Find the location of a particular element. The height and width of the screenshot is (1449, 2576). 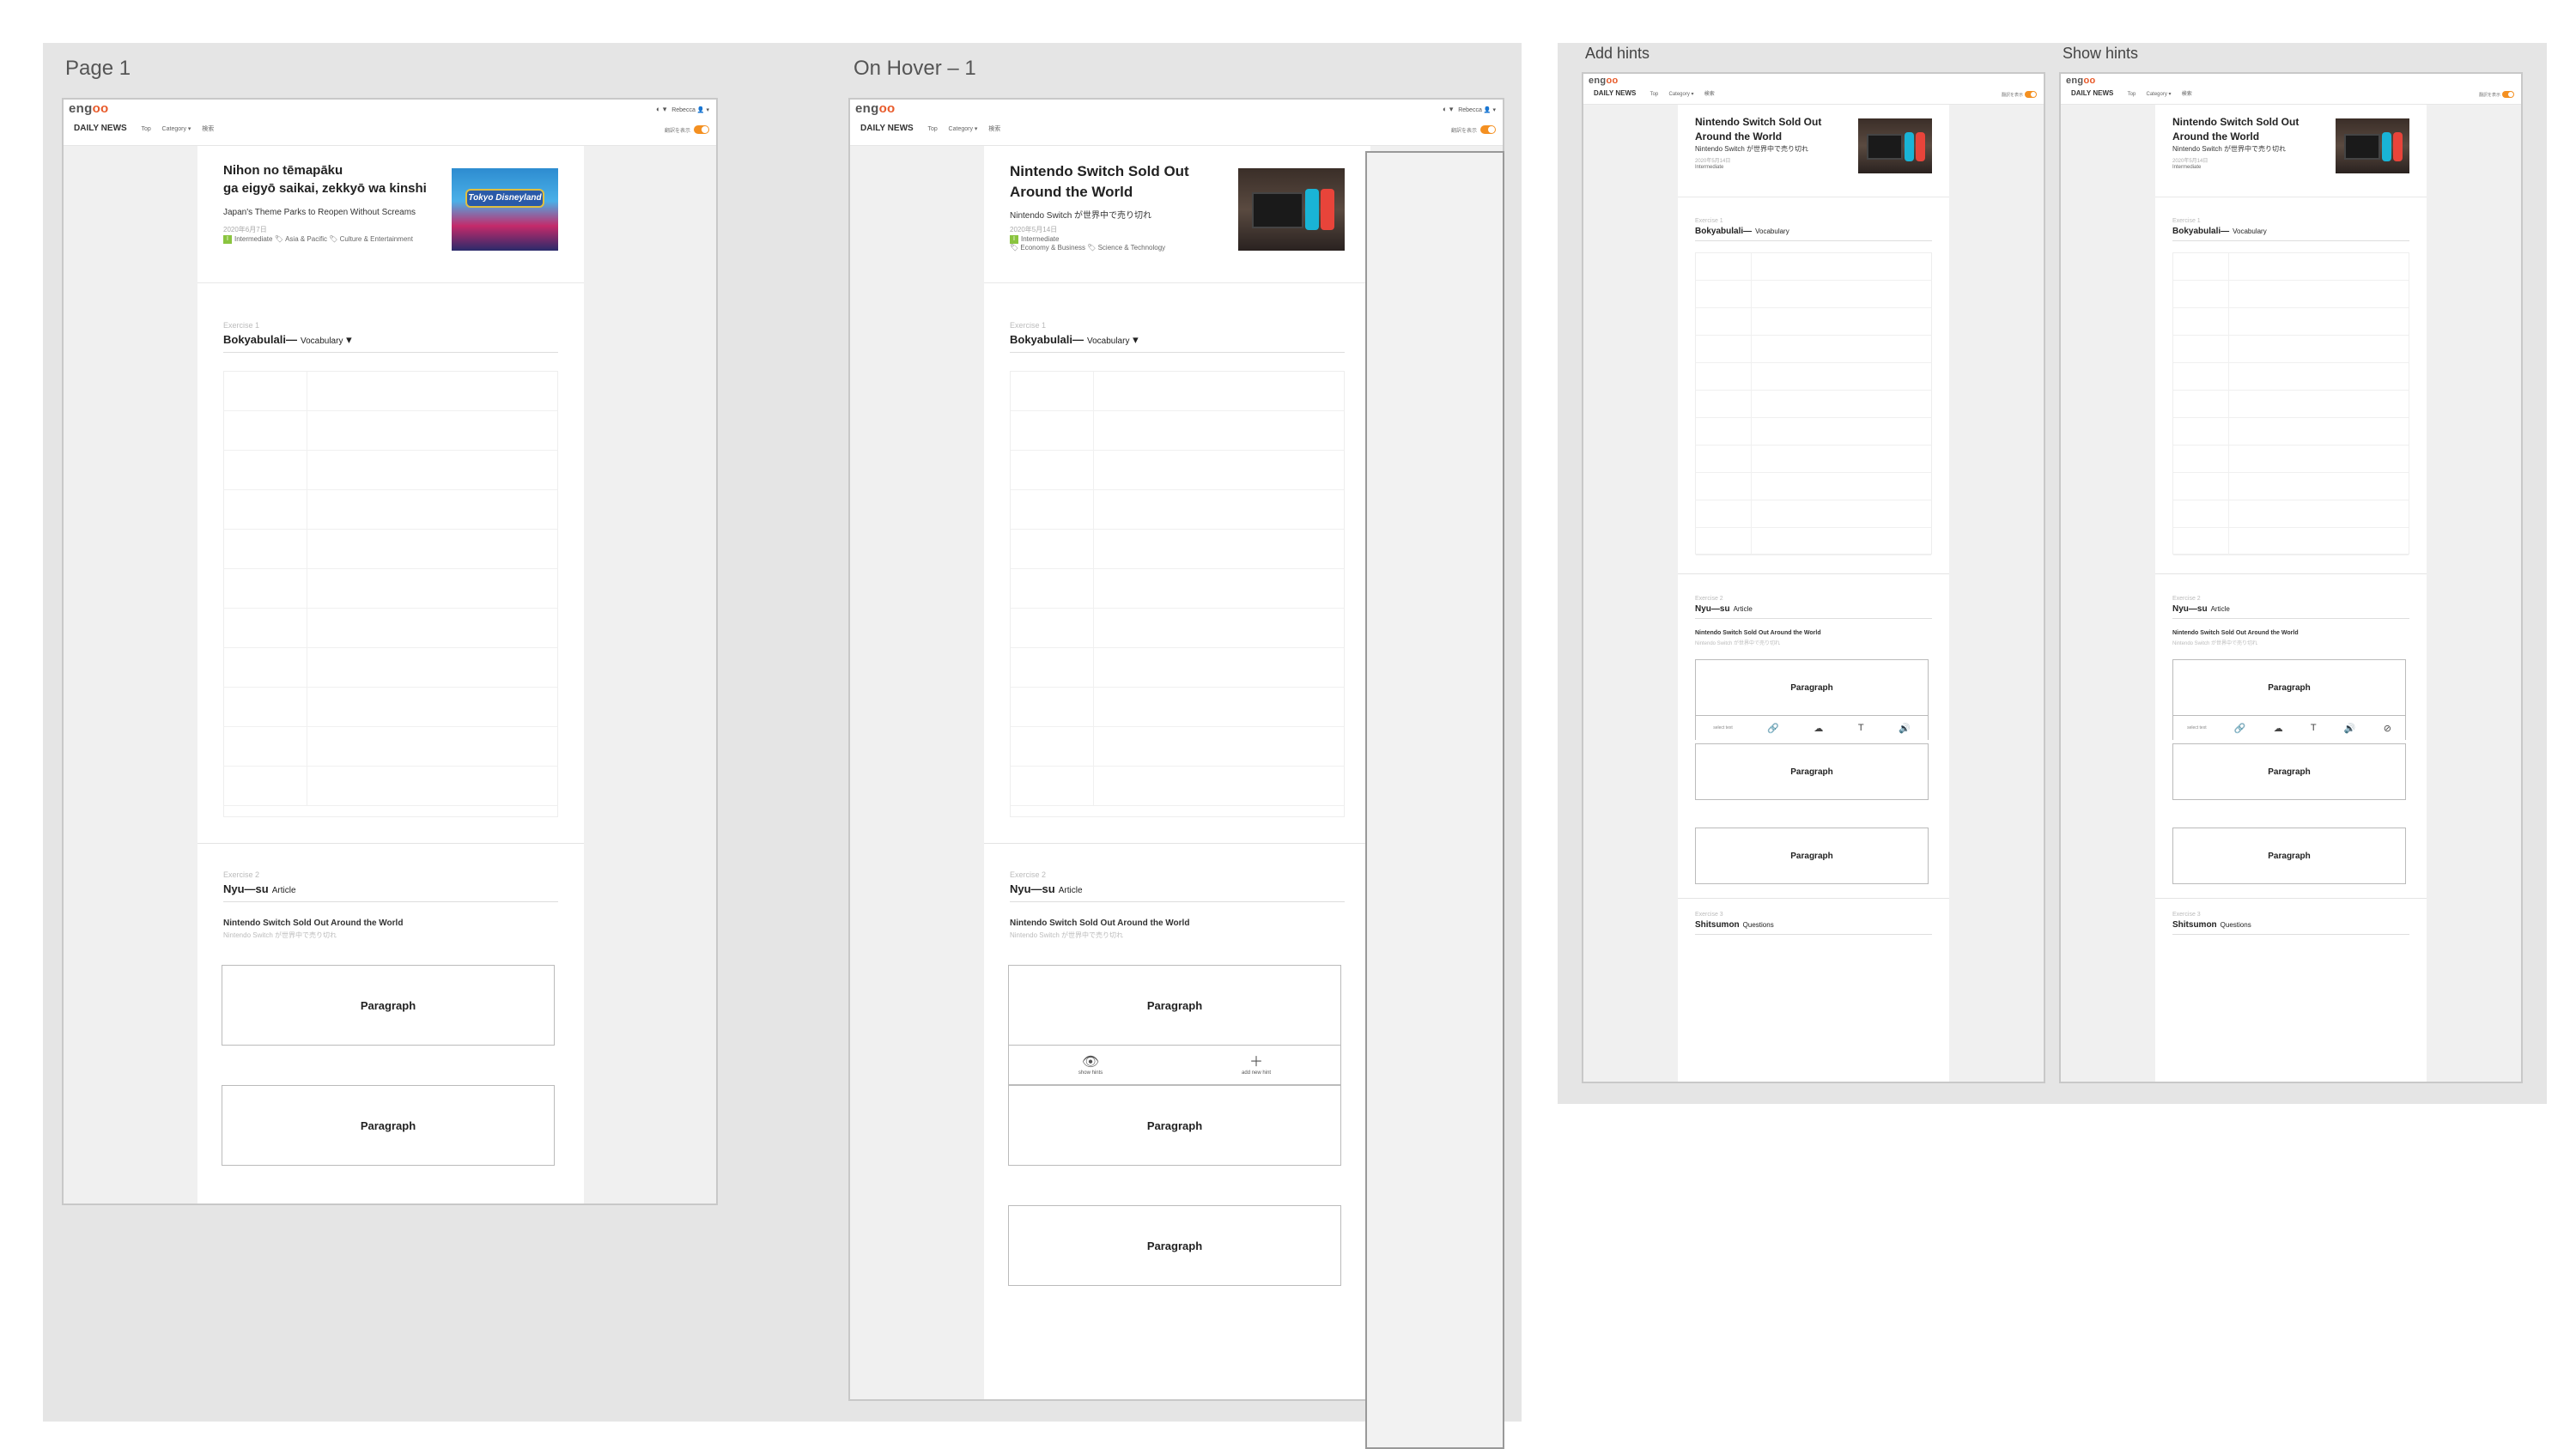

level-badge: I is located at coordinates (228, 240).